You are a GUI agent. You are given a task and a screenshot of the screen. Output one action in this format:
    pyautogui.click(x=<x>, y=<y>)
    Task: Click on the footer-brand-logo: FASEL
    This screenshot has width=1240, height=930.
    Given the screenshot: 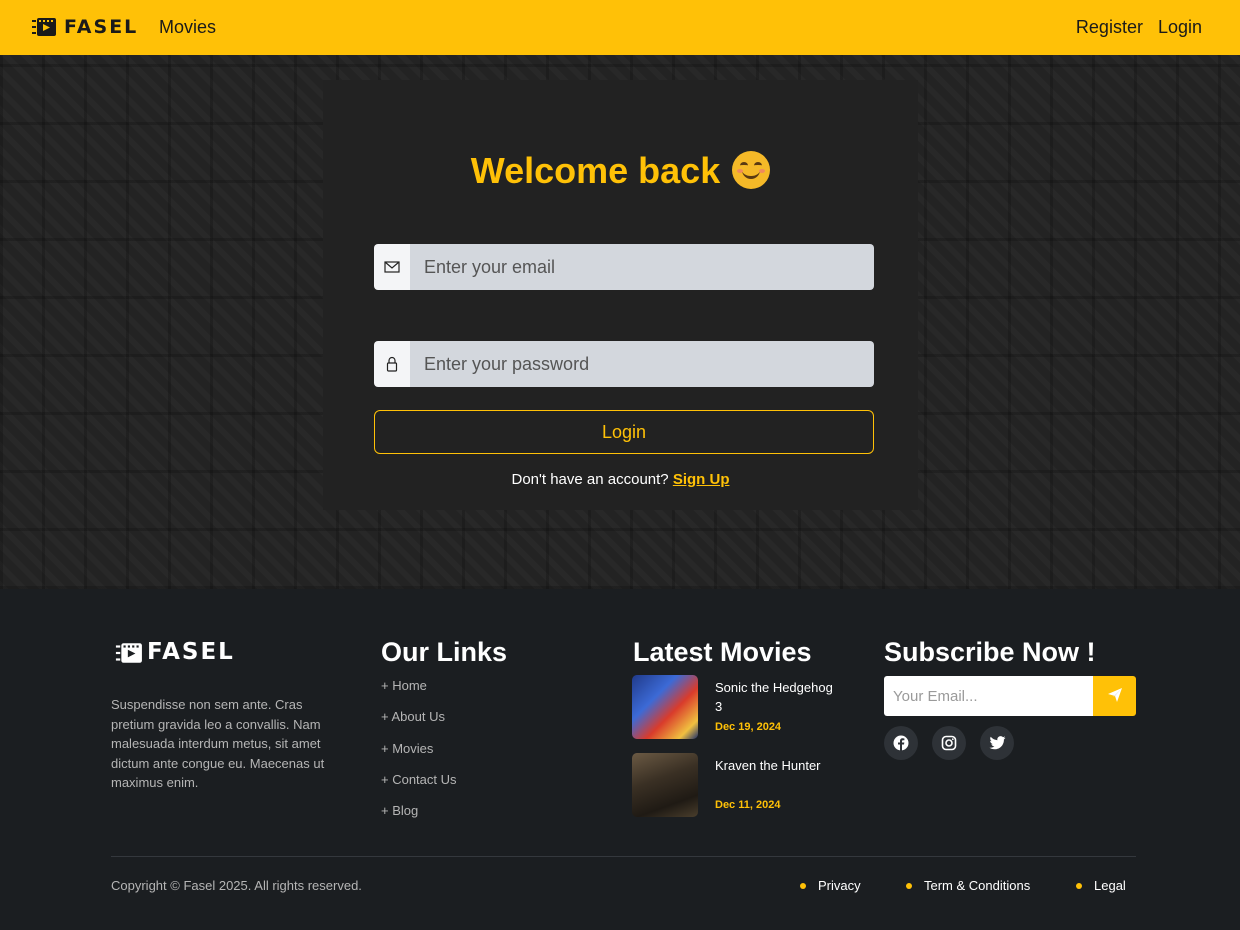 What is the action you would take?
    pyautogui.click(x=175, y=652)
    